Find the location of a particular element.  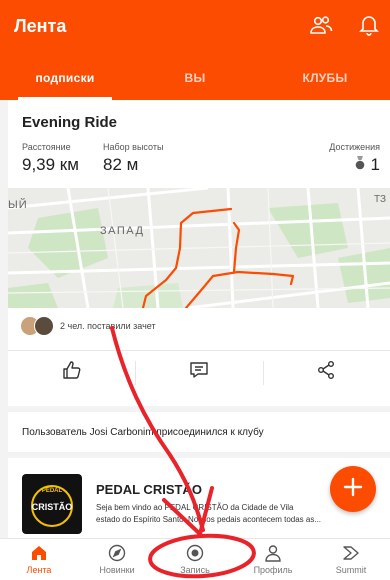

page-title: Лента is located at coordinates (40, 26).